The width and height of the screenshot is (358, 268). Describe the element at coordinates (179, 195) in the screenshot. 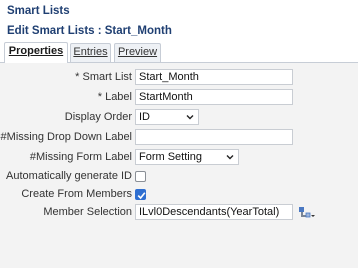

I see `create-from-members-row: Create From Members` at that location.